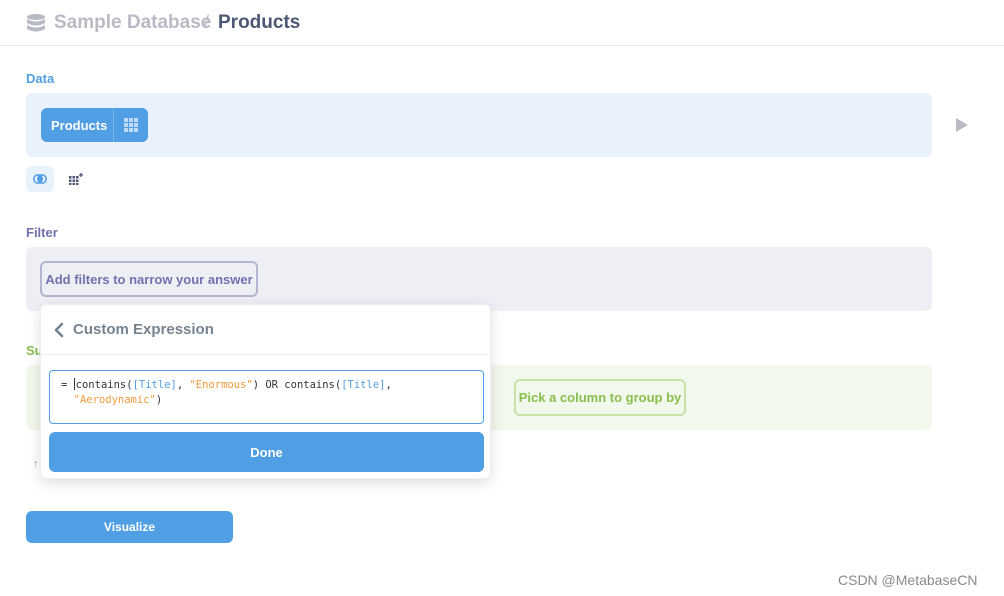 Image resolution: width=1004 pixels, height=596 pixels. Describe the element at coordinates (131, 125) in the screenshot. I see `grid-icon` at that location.